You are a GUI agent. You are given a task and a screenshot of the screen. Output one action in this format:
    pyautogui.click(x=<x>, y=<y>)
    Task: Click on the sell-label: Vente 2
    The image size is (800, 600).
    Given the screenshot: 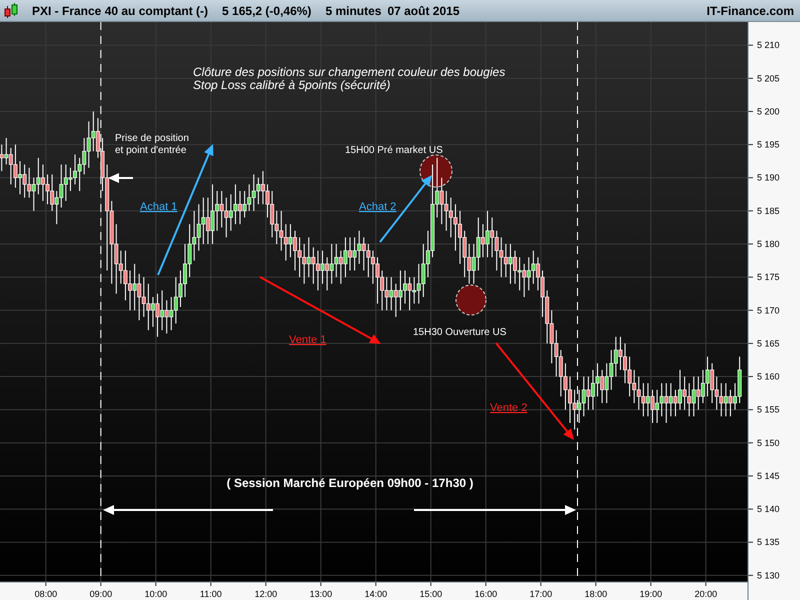 What is the action you would take?
    pyautogui.click(x=509, y=408)
    